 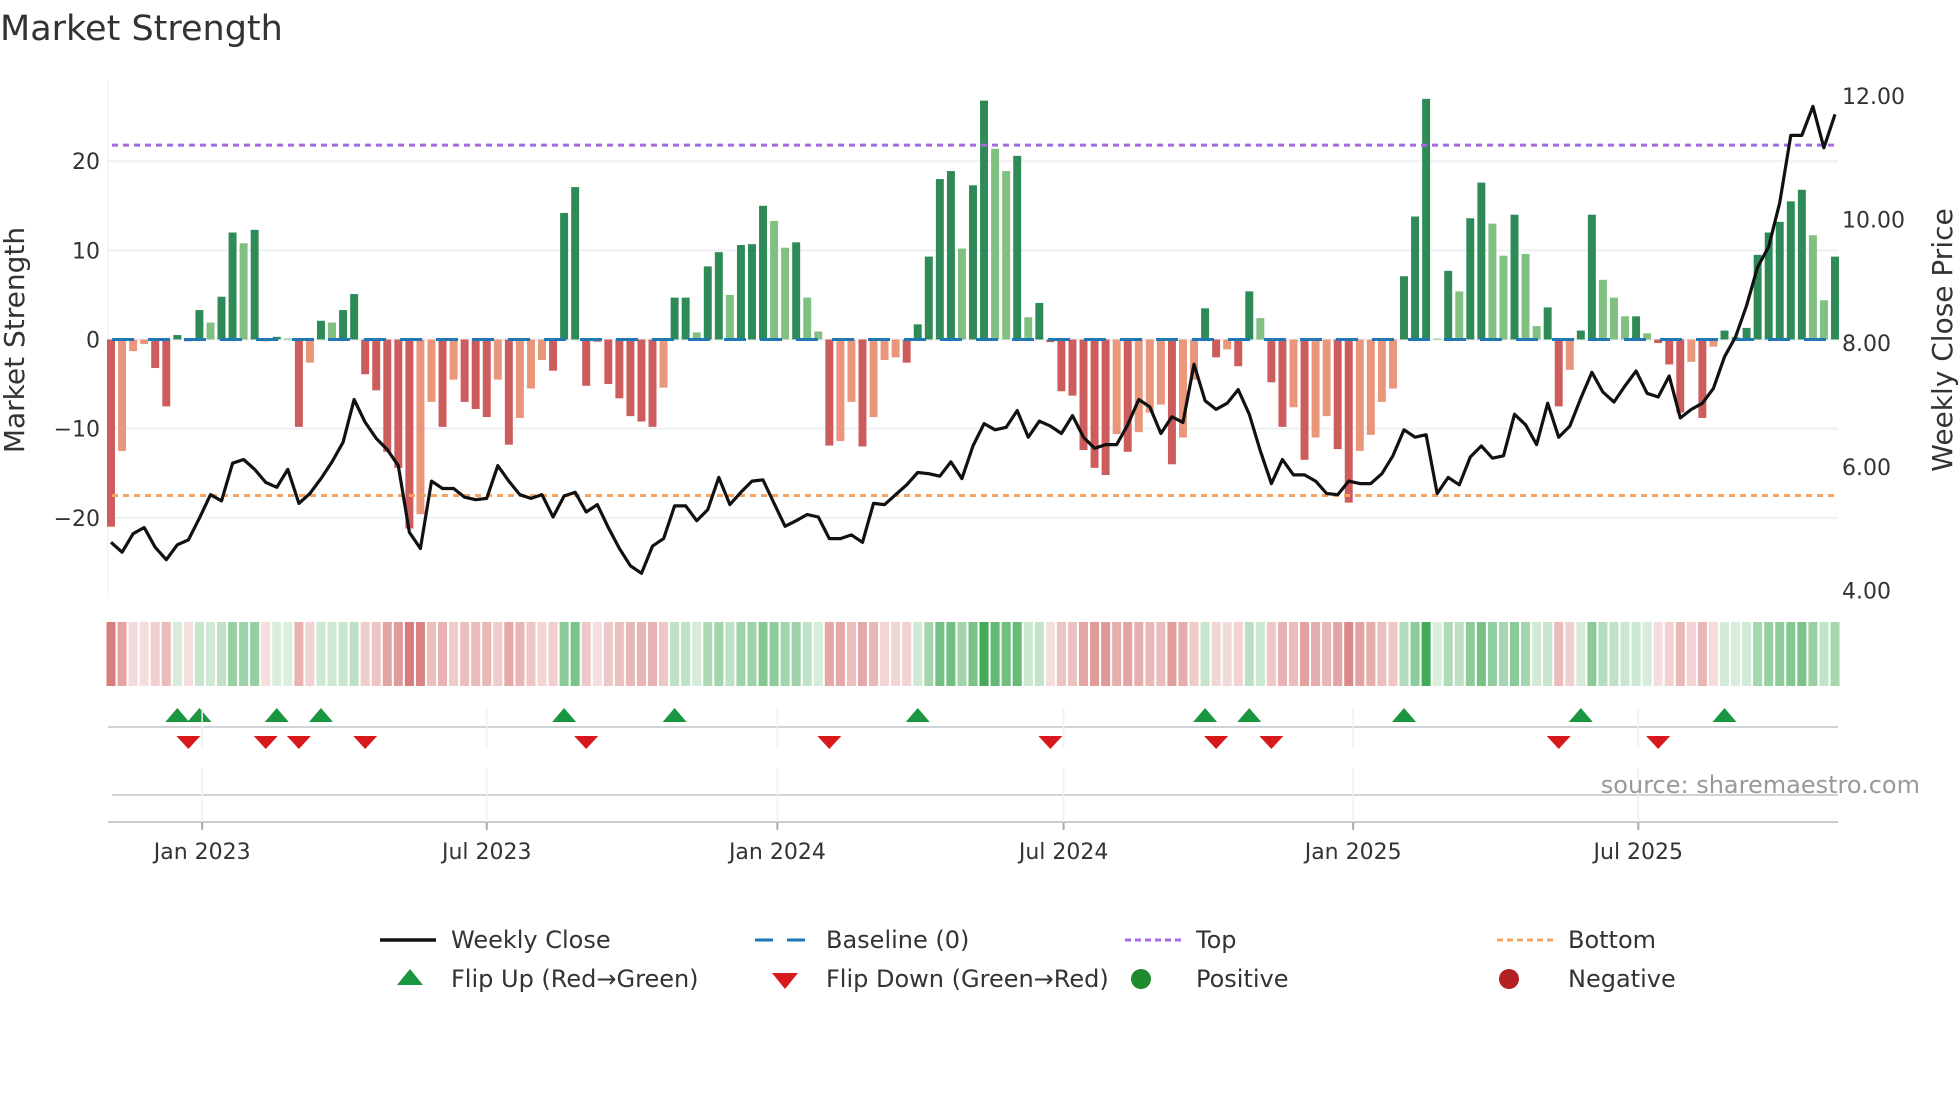 What do you see at coordinates (897, 940) in the screenshot?
I see `legend-label: Baseline (0)` at bounding box center [897, 940].